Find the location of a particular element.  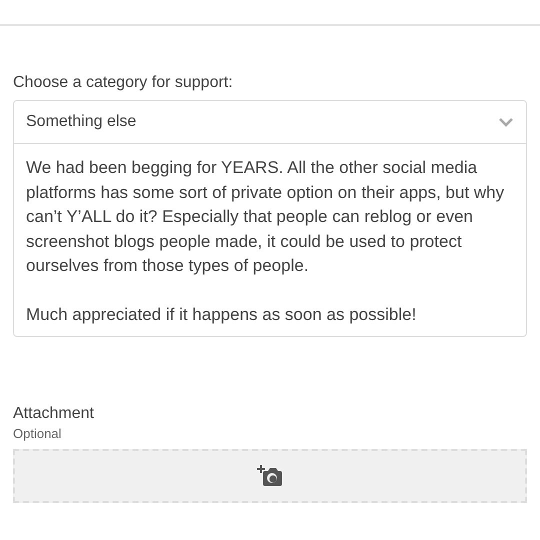

attachment-label: Attachment is located at coordinates (54, 414).